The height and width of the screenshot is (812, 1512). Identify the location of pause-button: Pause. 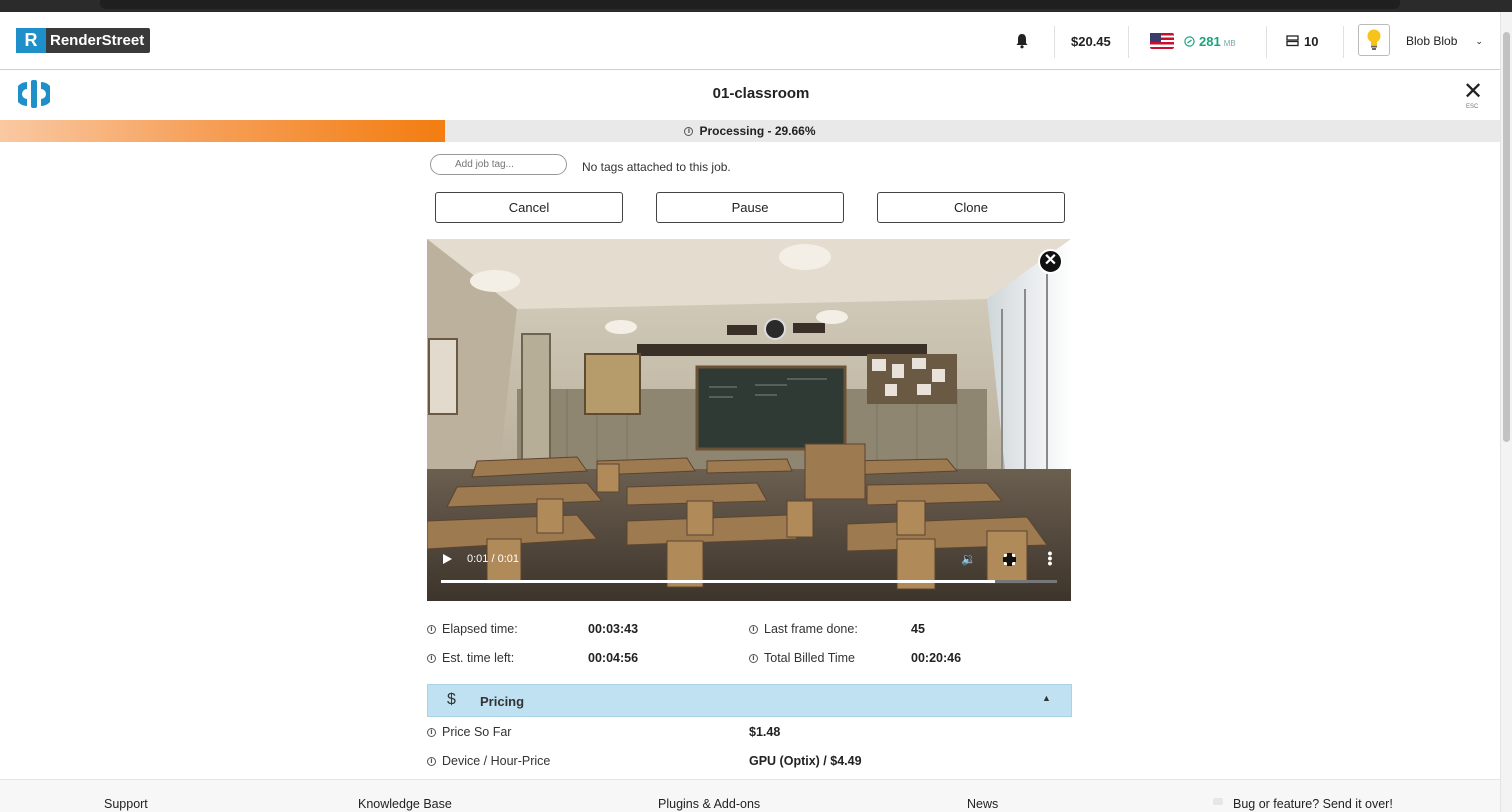
(750, 207).